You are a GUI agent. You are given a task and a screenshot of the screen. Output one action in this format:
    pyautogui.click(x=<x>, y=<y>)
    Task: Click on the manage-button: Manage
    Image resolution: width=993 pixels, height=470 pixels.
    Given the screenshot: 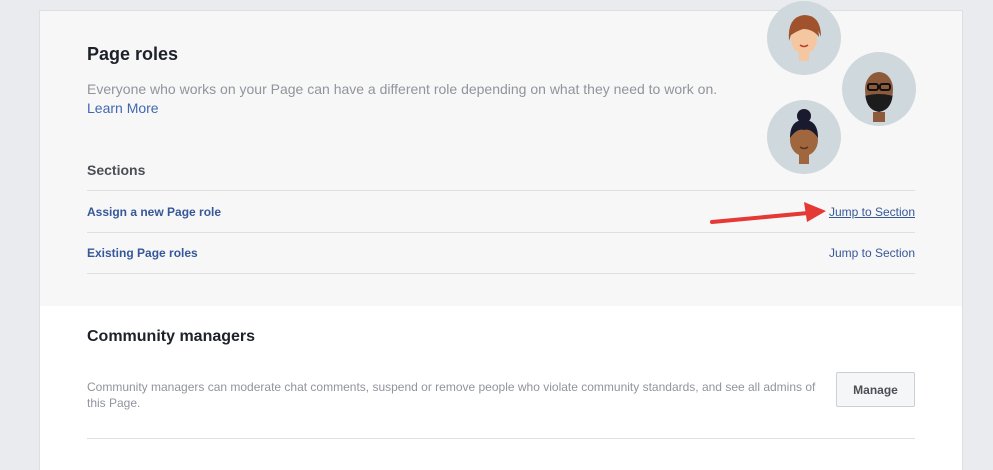 What is the action you would take?
    pyautogui.click(x=875, y=389)
    